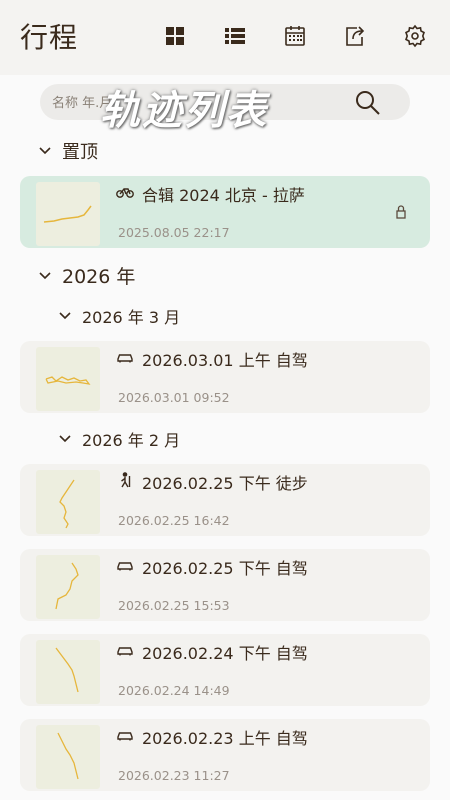 The image size is (450, 800). I want to click on section-label: 2026 年 3 月, so click(131, 317).